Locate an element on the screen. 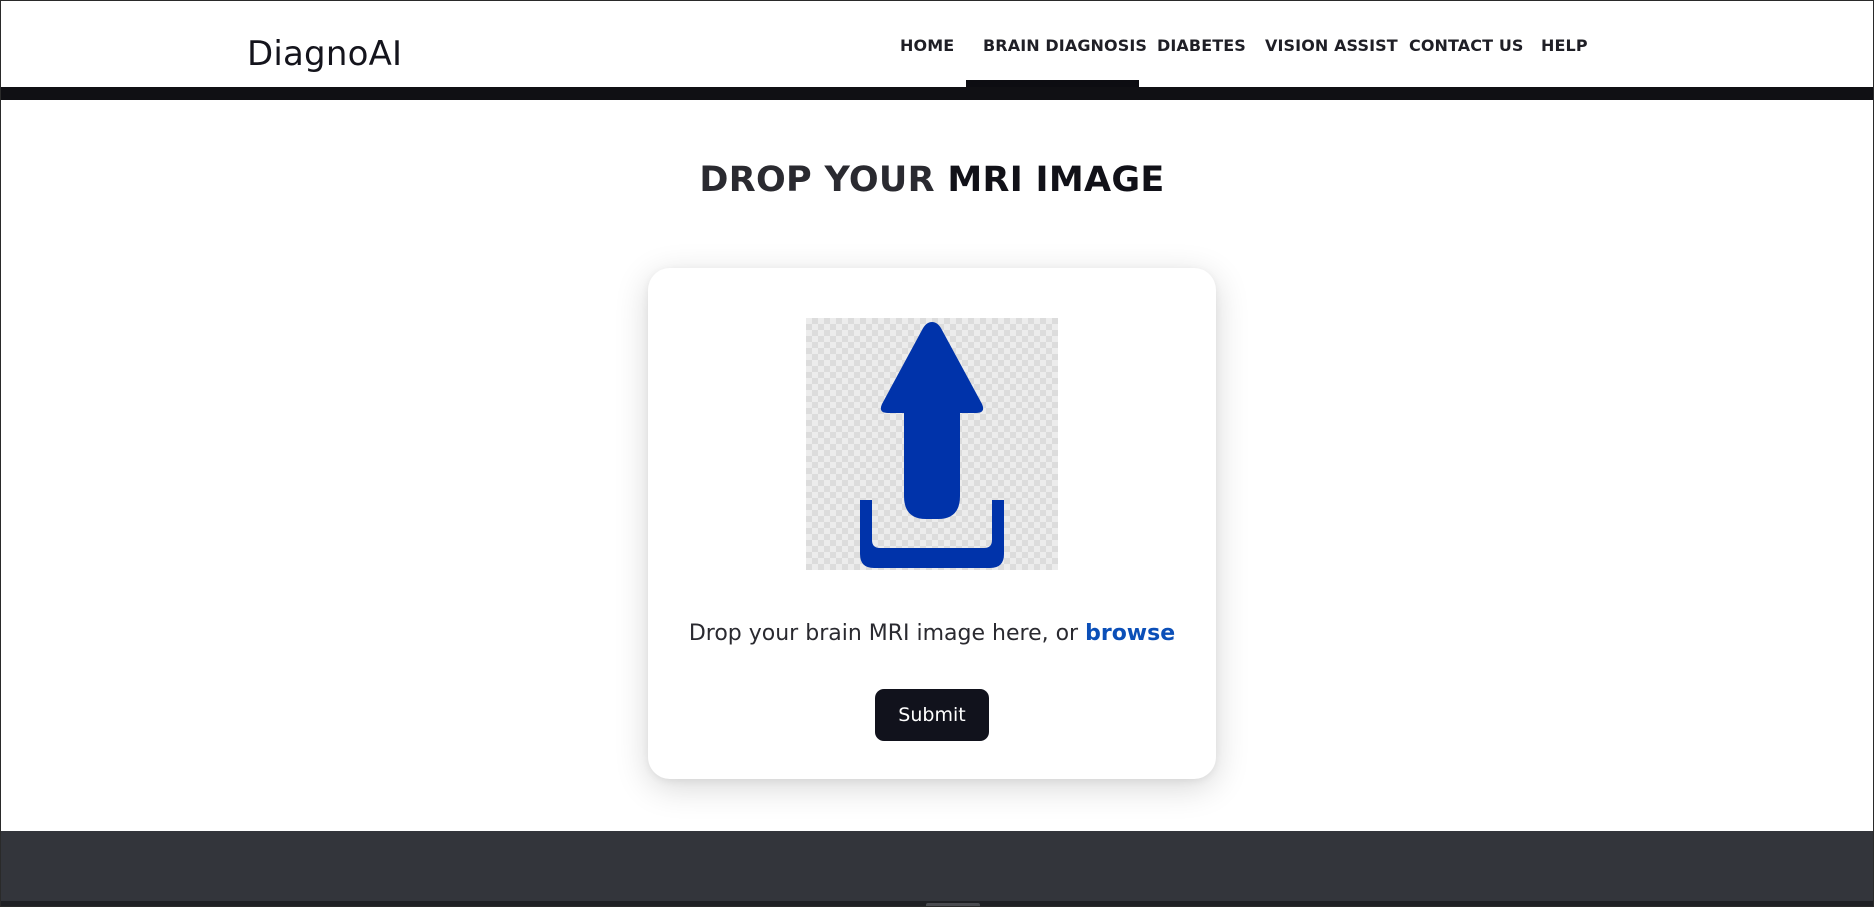  nav-item-brain-diagnosis: BRAIN DIAGNOSIS is located at coordinates (1065, 45).